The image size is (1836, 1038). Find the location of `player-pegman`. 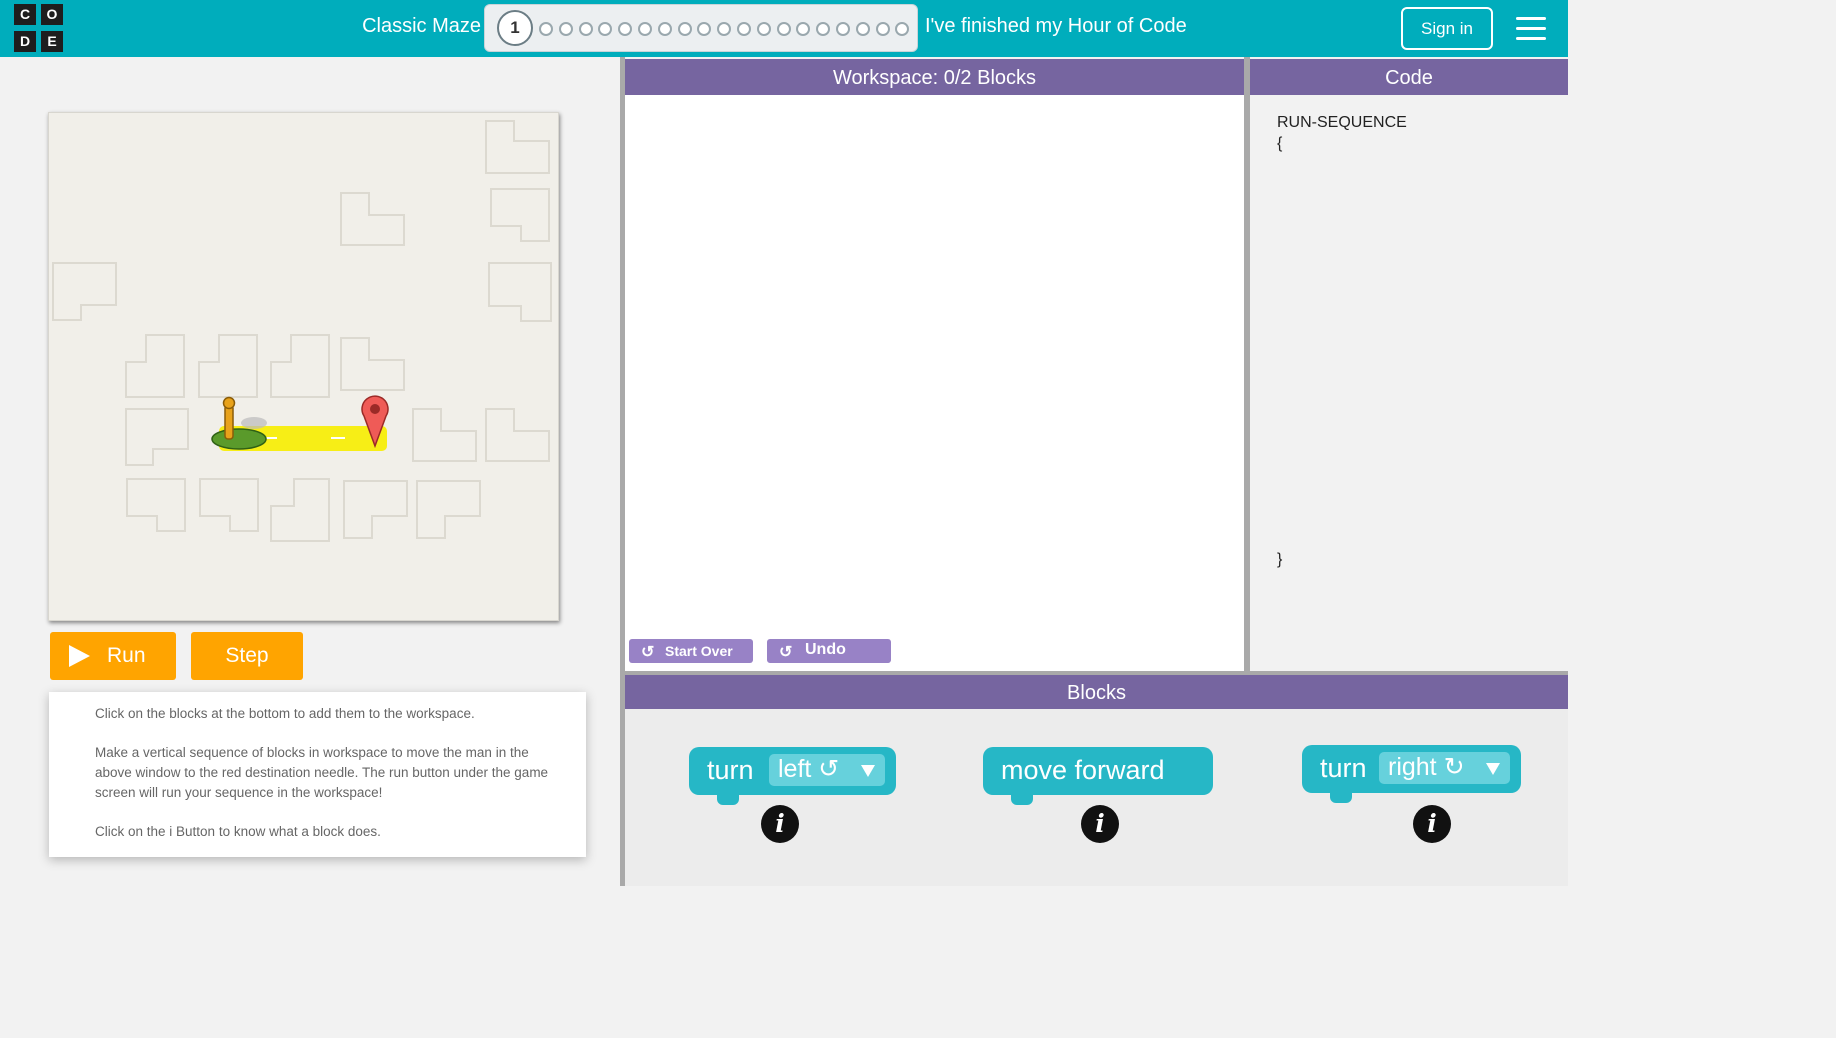

player-pegman is located at coordinates (229, 422).